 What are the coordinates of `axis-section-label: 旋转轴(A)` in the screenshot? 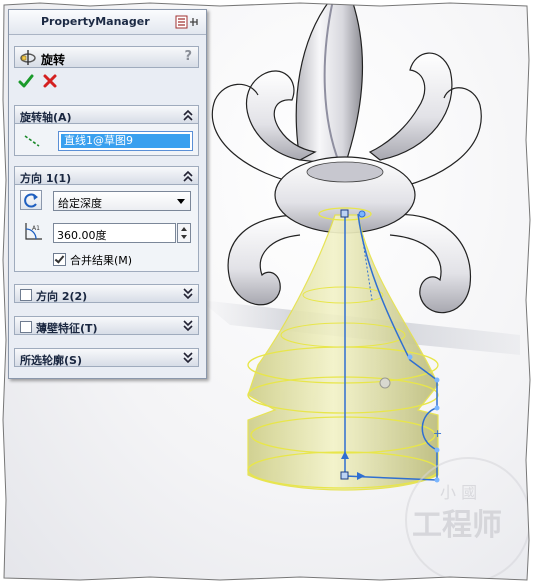 It's located at (46, 117).